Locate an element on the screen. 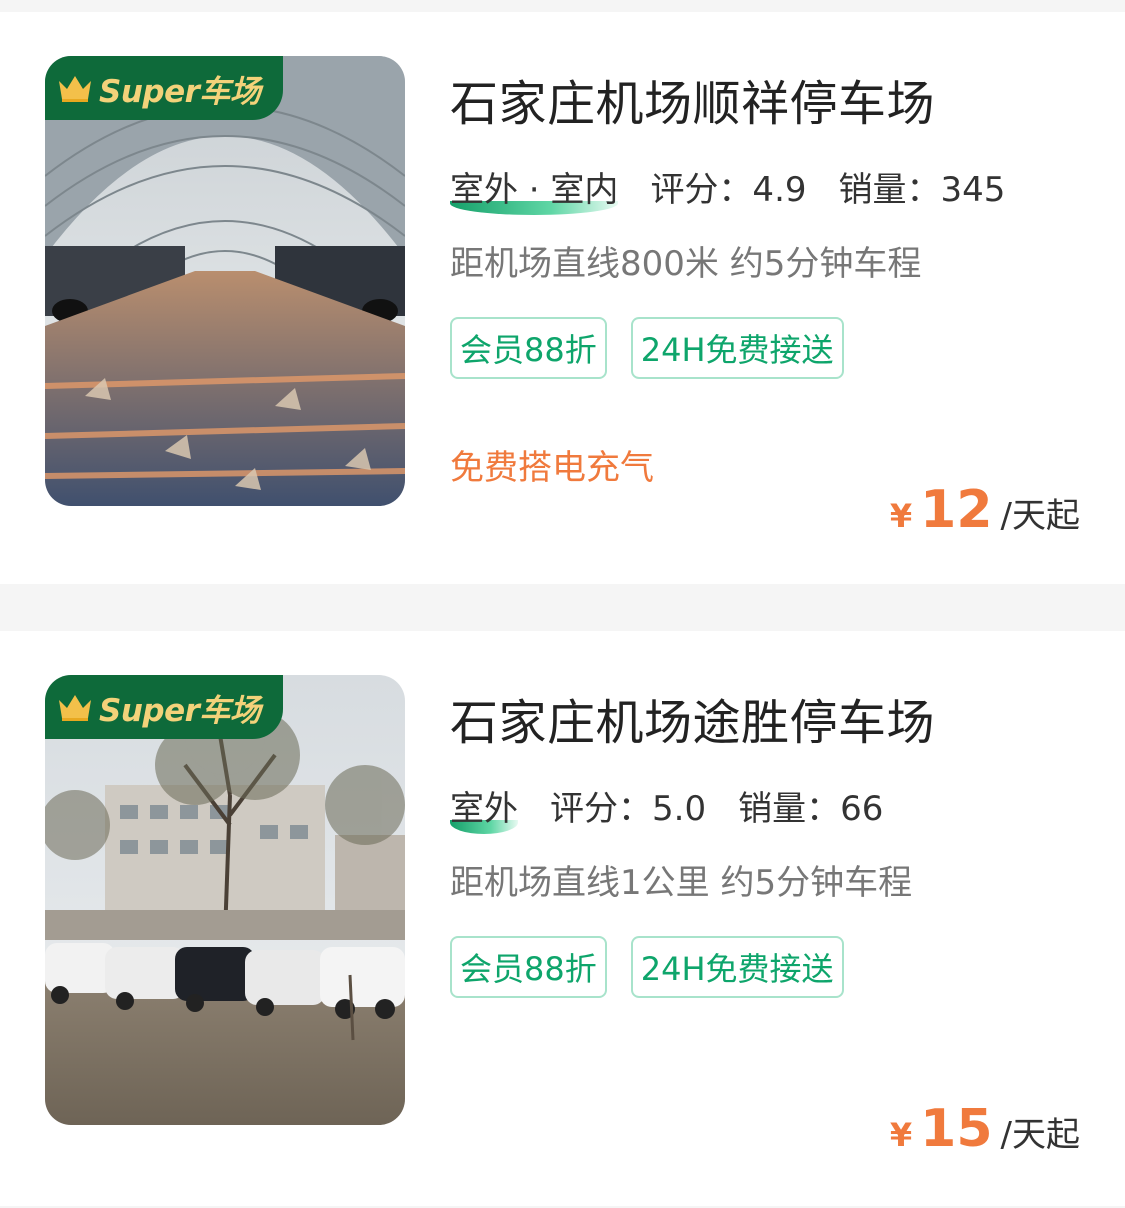 This screenshot has height=1208, width=1125. parking-lot-title: 石家庄机场顺祥停车场 is located at coordinates (693, 104).